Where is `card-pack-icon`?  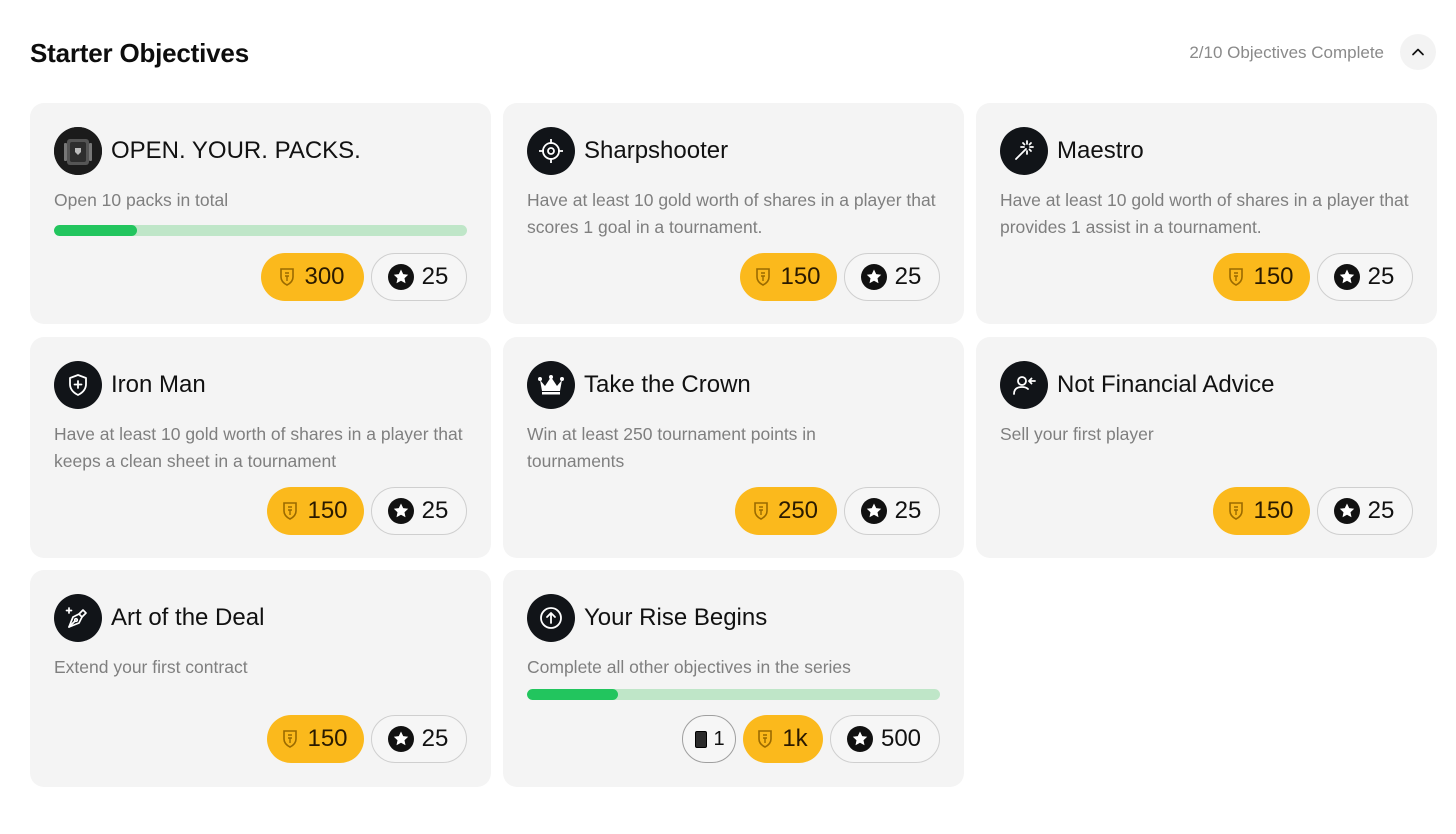
card-pack-icon is located at coordinates (701, 739).